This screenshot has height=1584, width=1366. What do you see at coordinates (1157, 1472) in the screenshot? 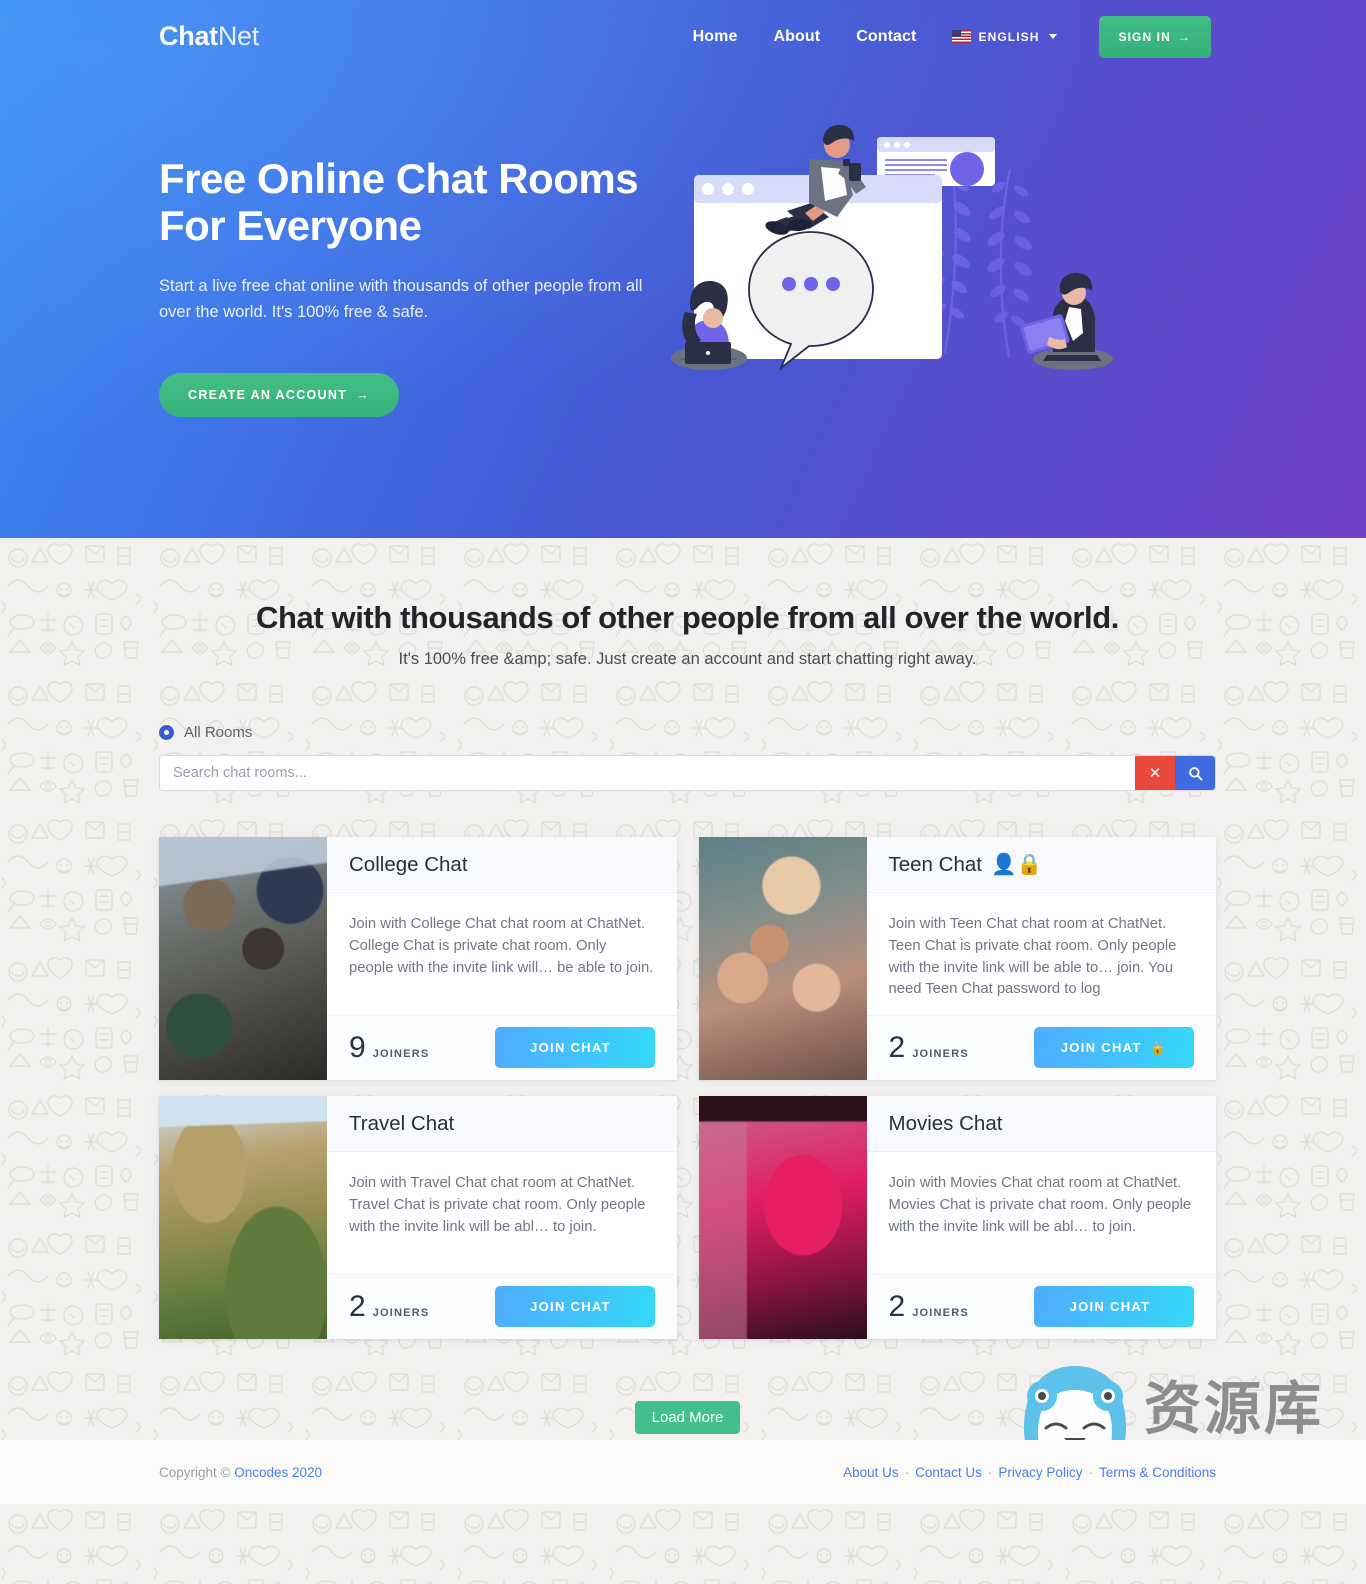
I see `footer-link-terms-conditions: Terms & Conditions` at bounding box center [1157, 1472].